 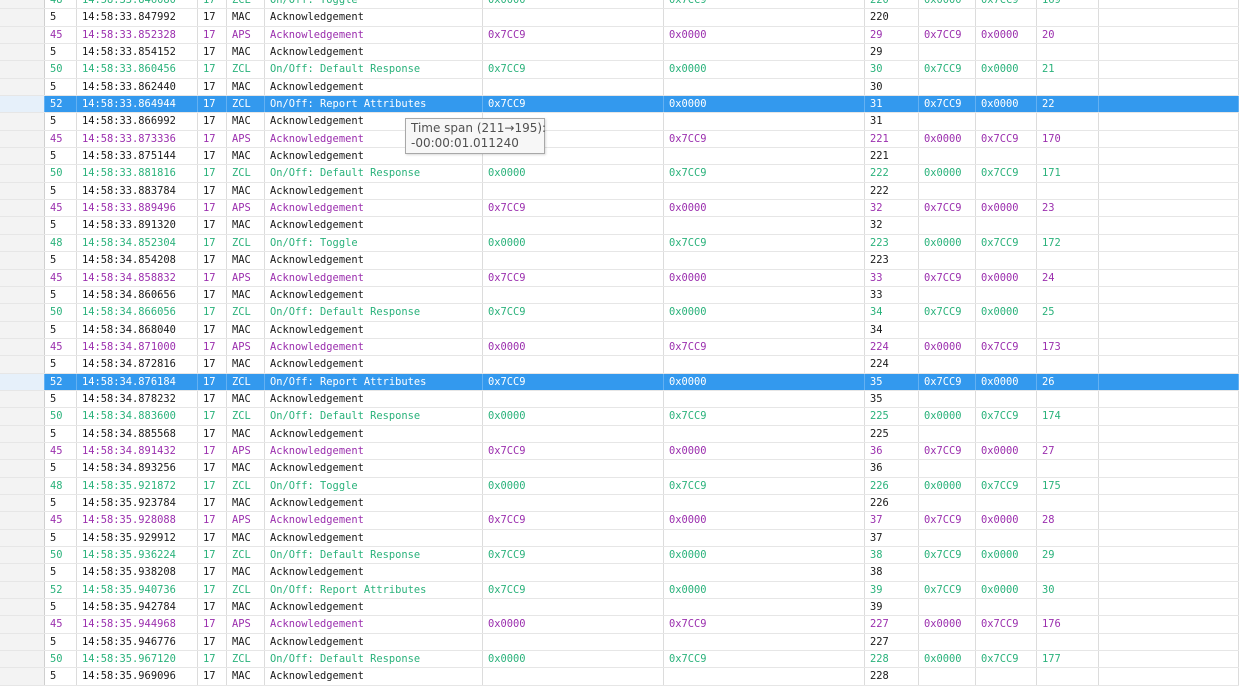 I want to click on table-row: 5 14:58:33.847992 17 MAC Acknowledgement 220, so click(x=619, y=18).